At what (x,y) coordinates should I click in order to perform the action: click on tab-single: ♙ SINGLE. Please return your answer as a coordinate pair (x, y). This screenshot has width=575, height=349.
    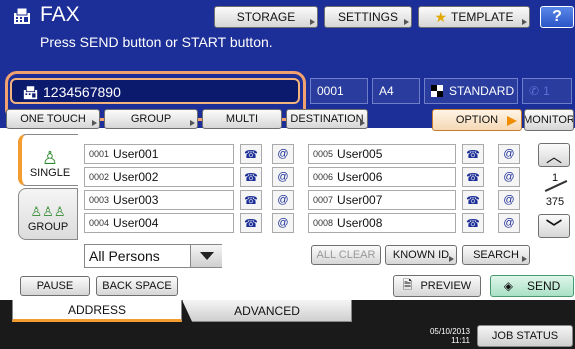
    Looking at the image, I should click on (48, 160).